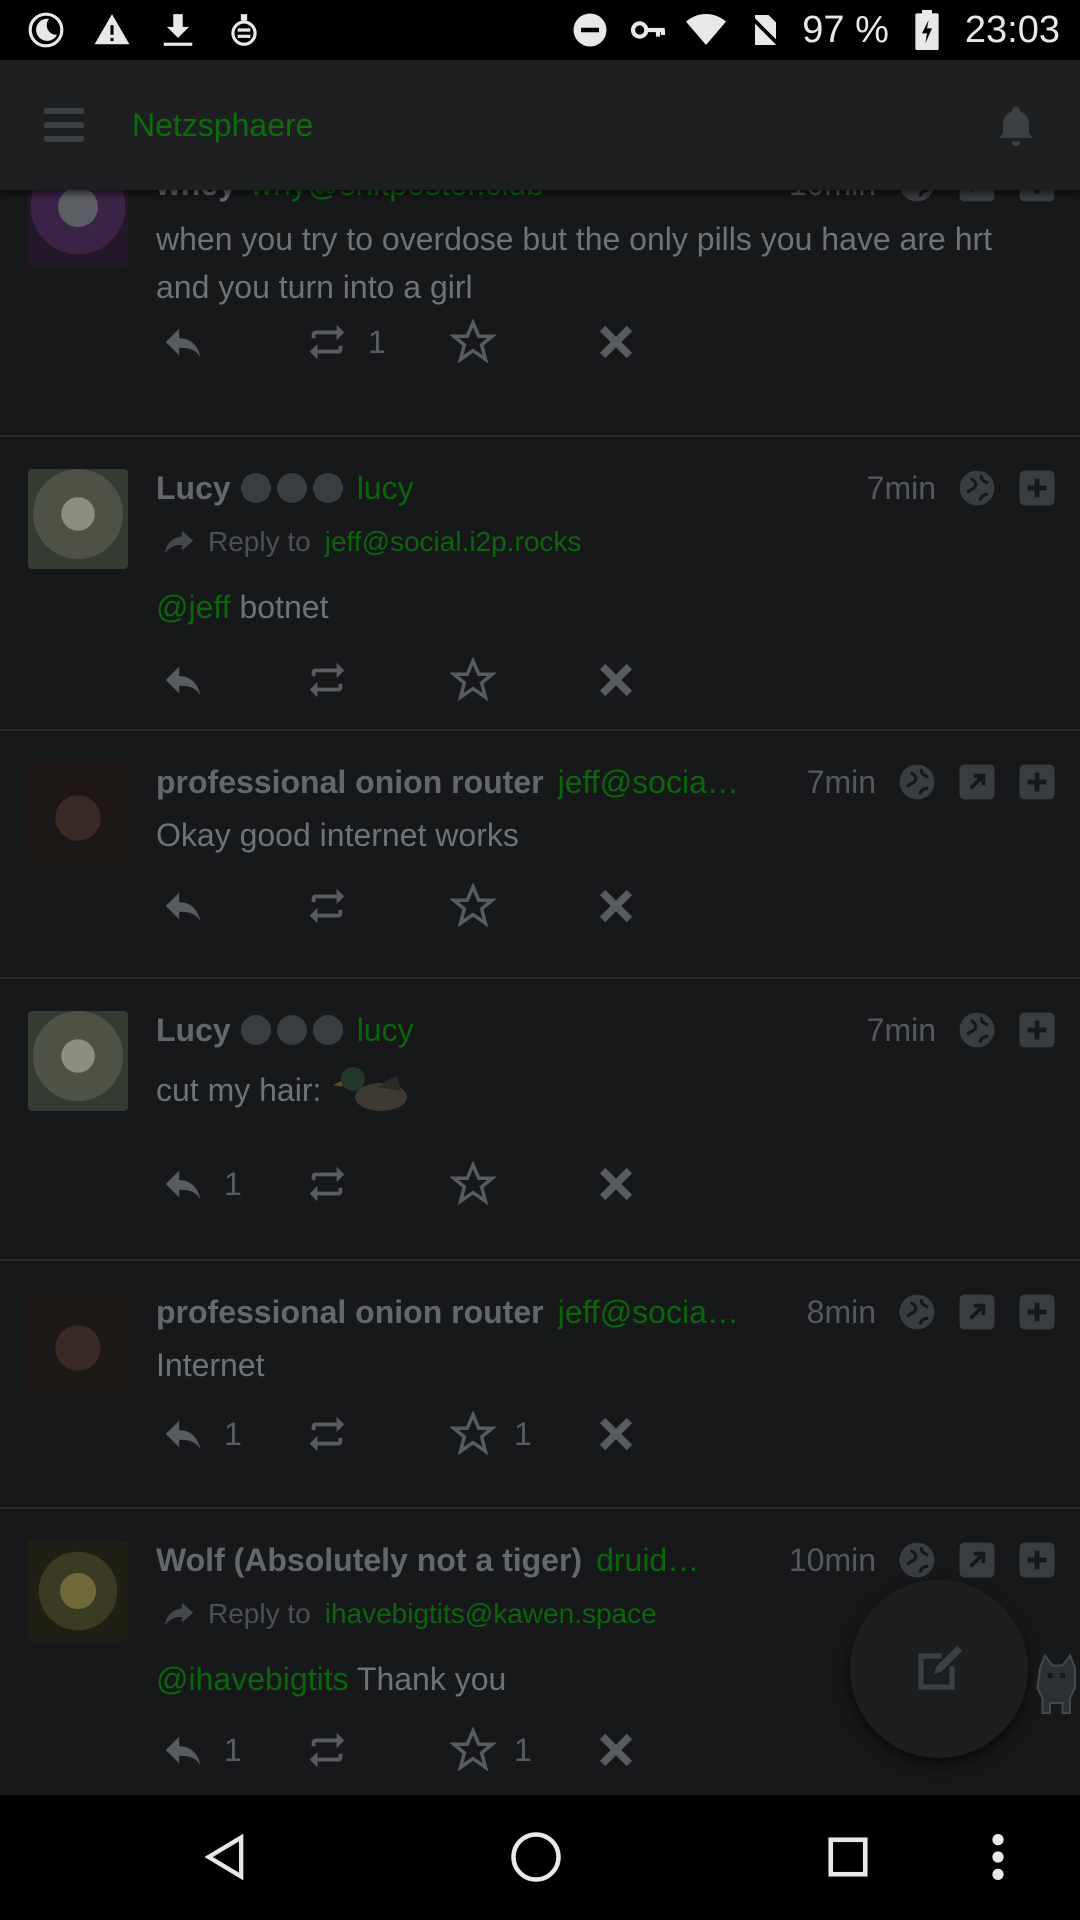 This screenshot has height=1920, width=1080. Describe the element at coordinates (832, 1559) in the screenshot. I see `timestamp: 10min` at that location.